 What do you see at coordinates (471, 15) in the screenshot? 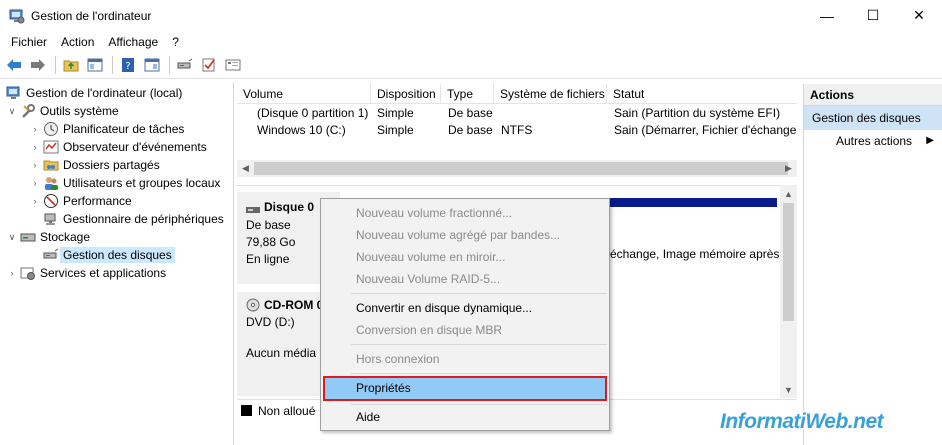
I see `title-bar: Gestion de l'ordinateur — ☐ ✕` at bounding box center [471, 15].